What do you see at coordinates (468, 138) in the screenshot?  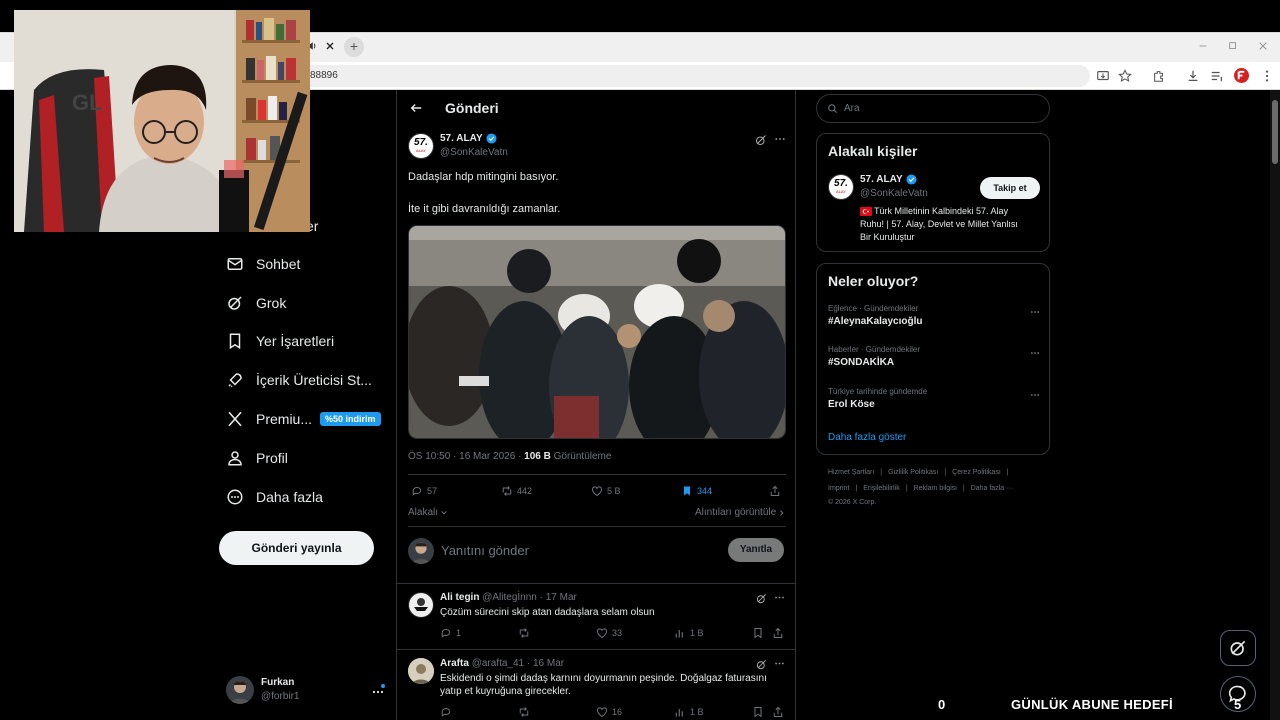 I see `author-name-row: 57. ALAY` at bounding box center [468, 138].